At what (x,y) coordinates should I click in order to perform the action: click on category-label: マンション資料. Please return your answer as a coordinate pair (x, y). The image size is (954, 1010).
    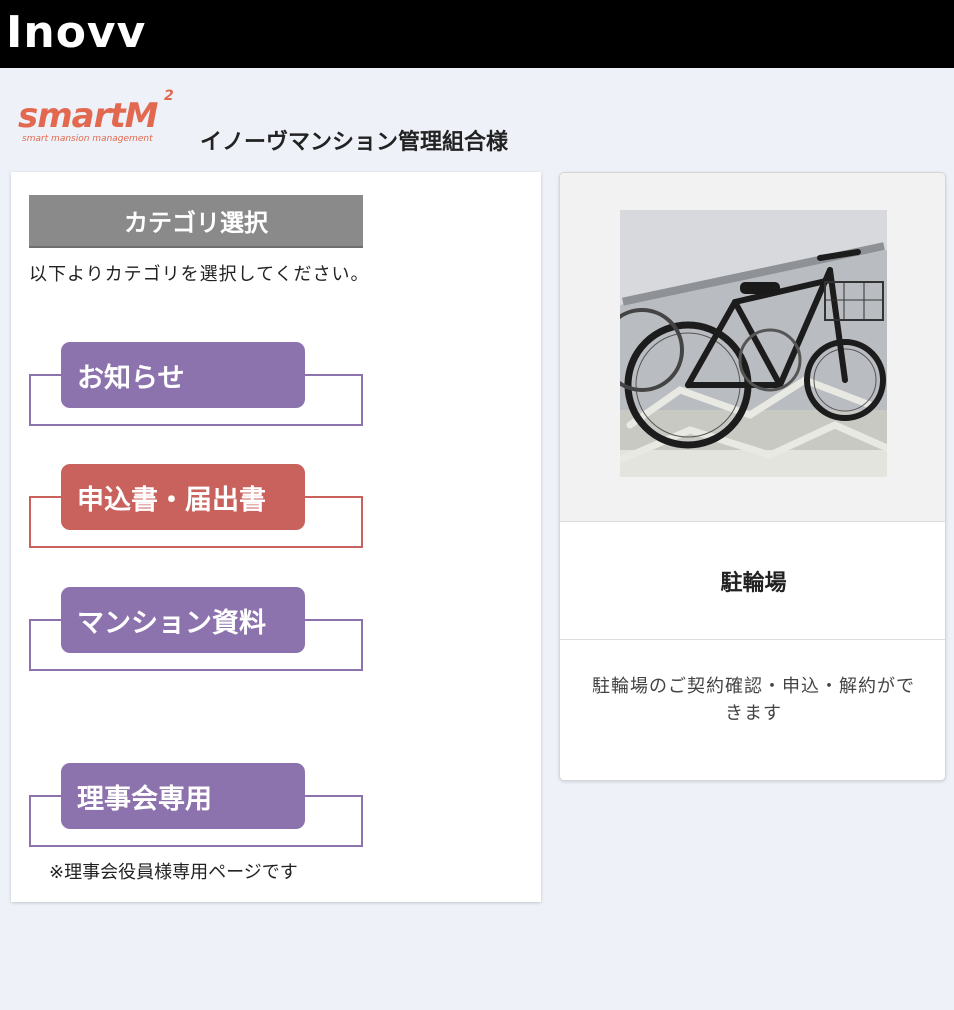
    Looking at the image, I should click on (183, 620).